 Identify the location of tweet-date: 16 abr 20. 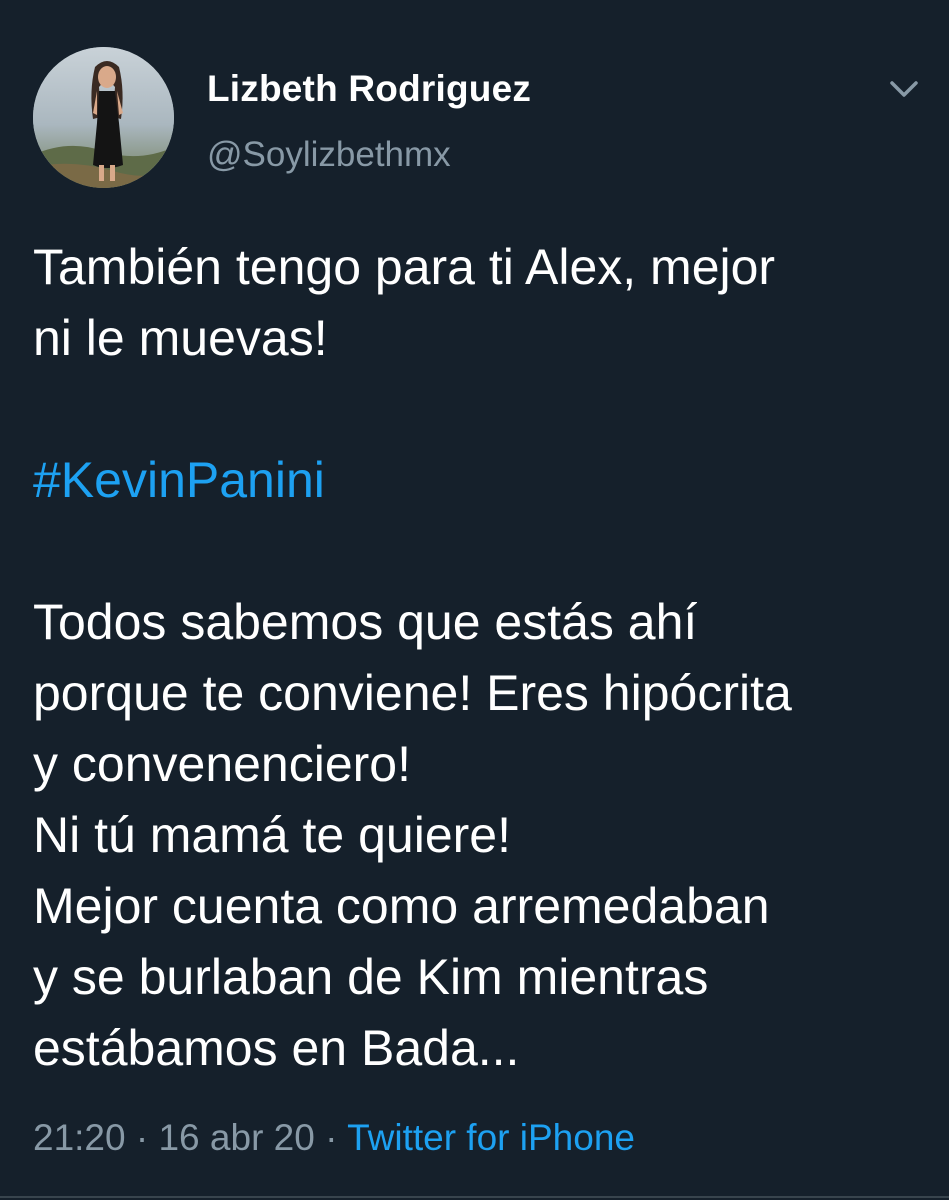
(236, 1137).